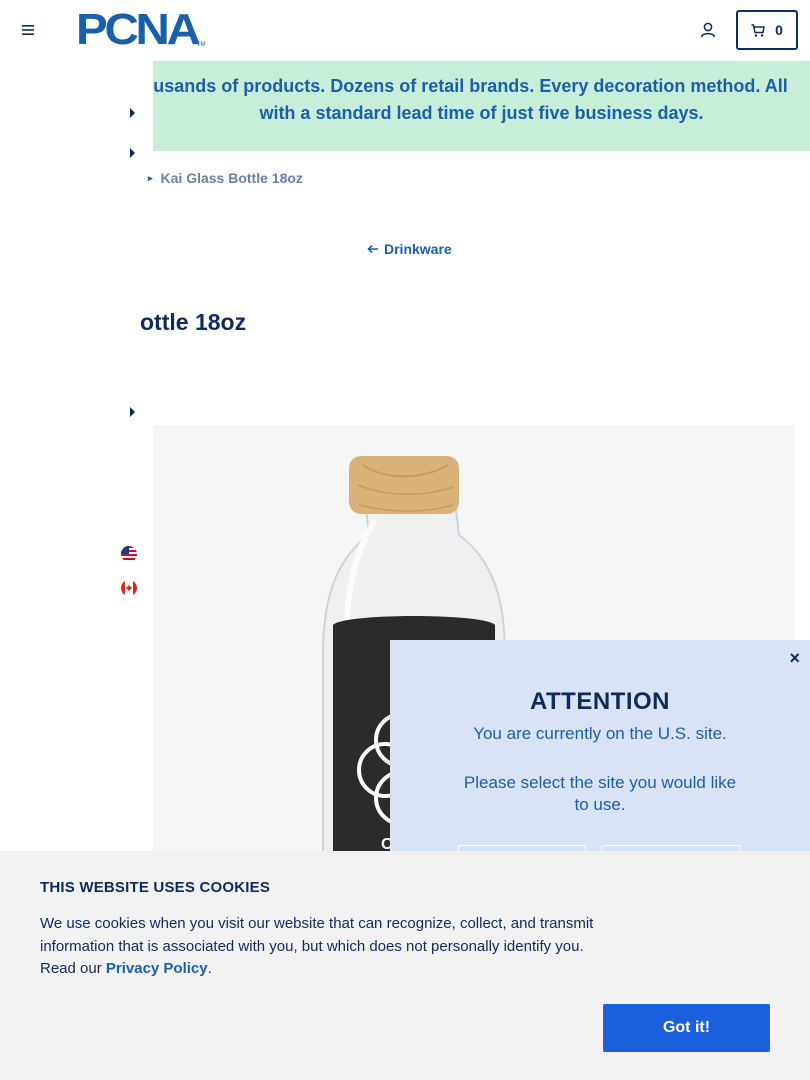 The height and width of the screenshot is (1080, 810). I want to click on cookie-suffix: ., so click(209, 968).